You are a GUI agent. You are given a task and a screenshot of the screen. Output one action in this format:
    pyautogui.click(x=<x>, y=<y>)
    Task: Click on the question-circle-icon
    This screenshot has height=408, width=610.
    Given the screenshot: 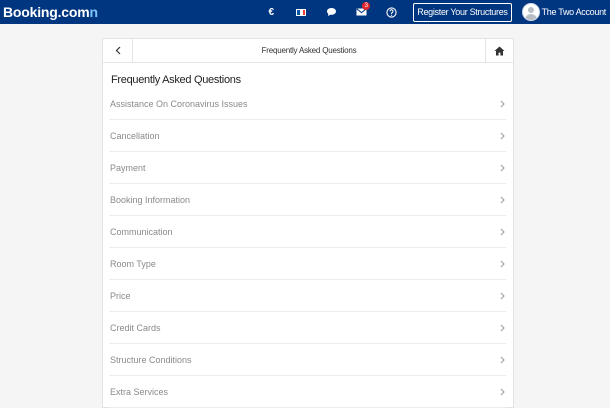 What is the action you would take?
    pyautogui.click(x=391, y=12)
    